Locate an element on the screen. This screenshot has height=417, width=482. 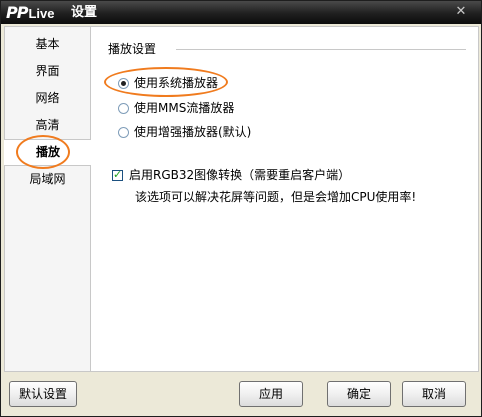
apply-button: 应用 is located at coordinates (271, 394).